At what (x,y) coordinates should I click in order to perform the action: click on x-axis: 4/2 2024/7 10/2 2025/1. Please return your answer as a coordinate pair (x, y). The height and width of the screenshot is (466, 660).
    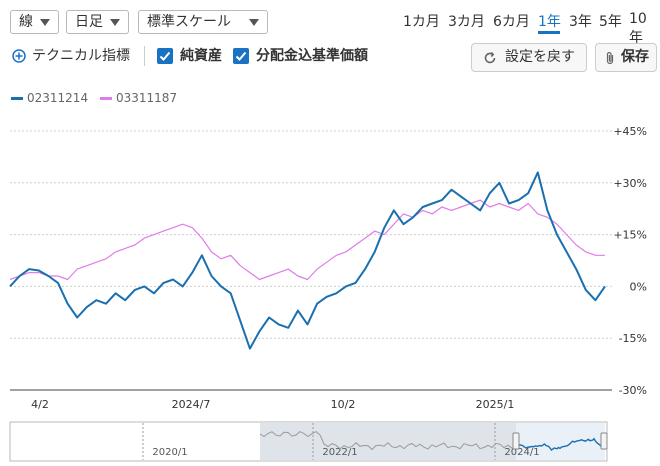
    Looking at the image, I should click on (272, 404).